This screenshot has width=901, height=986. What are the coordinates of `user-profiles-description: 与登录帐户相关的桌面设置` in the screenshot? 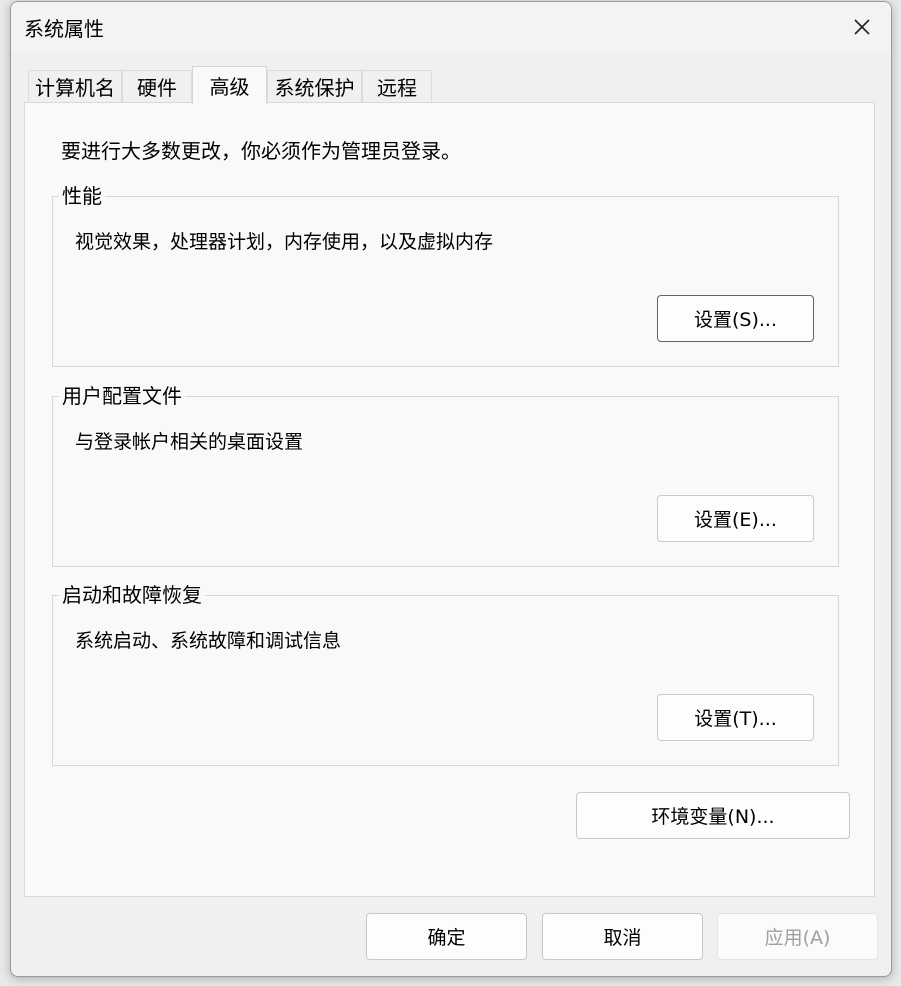 It's located at (189, 442).